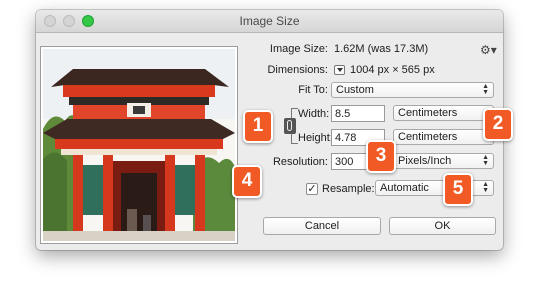 This screenshot has height=300, width=535. Describe the element at coordinates (381, 156) in the screenshot. I see `callout-badge-3: 3` at that location.